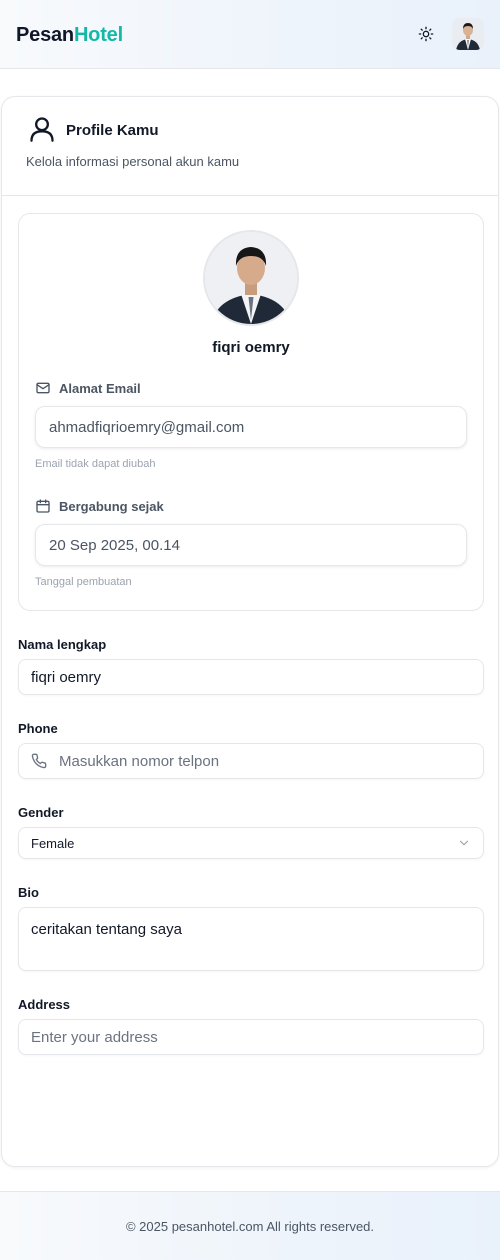 Image resolution: width=500 pixels, height=1260 pixels. What do you see at coordinates (114, 545) in the screenshot?
I see `joined-date-value: 20 Sep 2025, 00.14` at bounding box center [114, 545].